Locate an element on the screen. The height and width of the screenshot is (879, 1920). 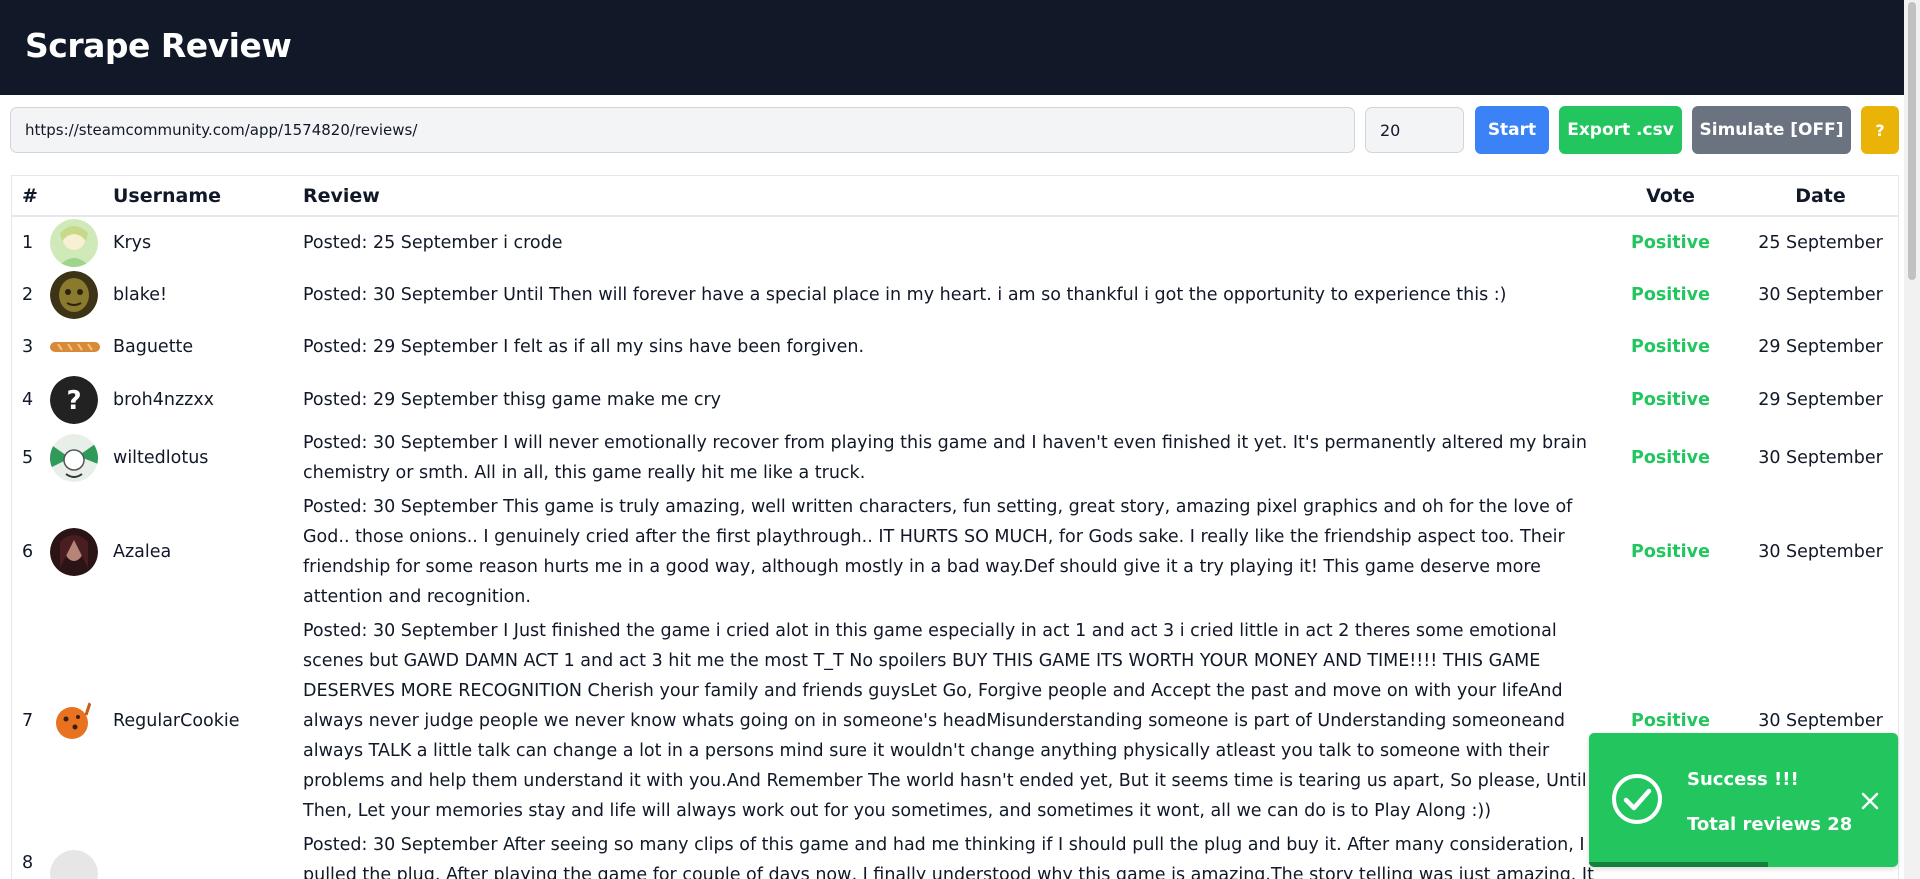
success-toast: Success !!! Total reviews 28 is located at coordinates (1743, 800).